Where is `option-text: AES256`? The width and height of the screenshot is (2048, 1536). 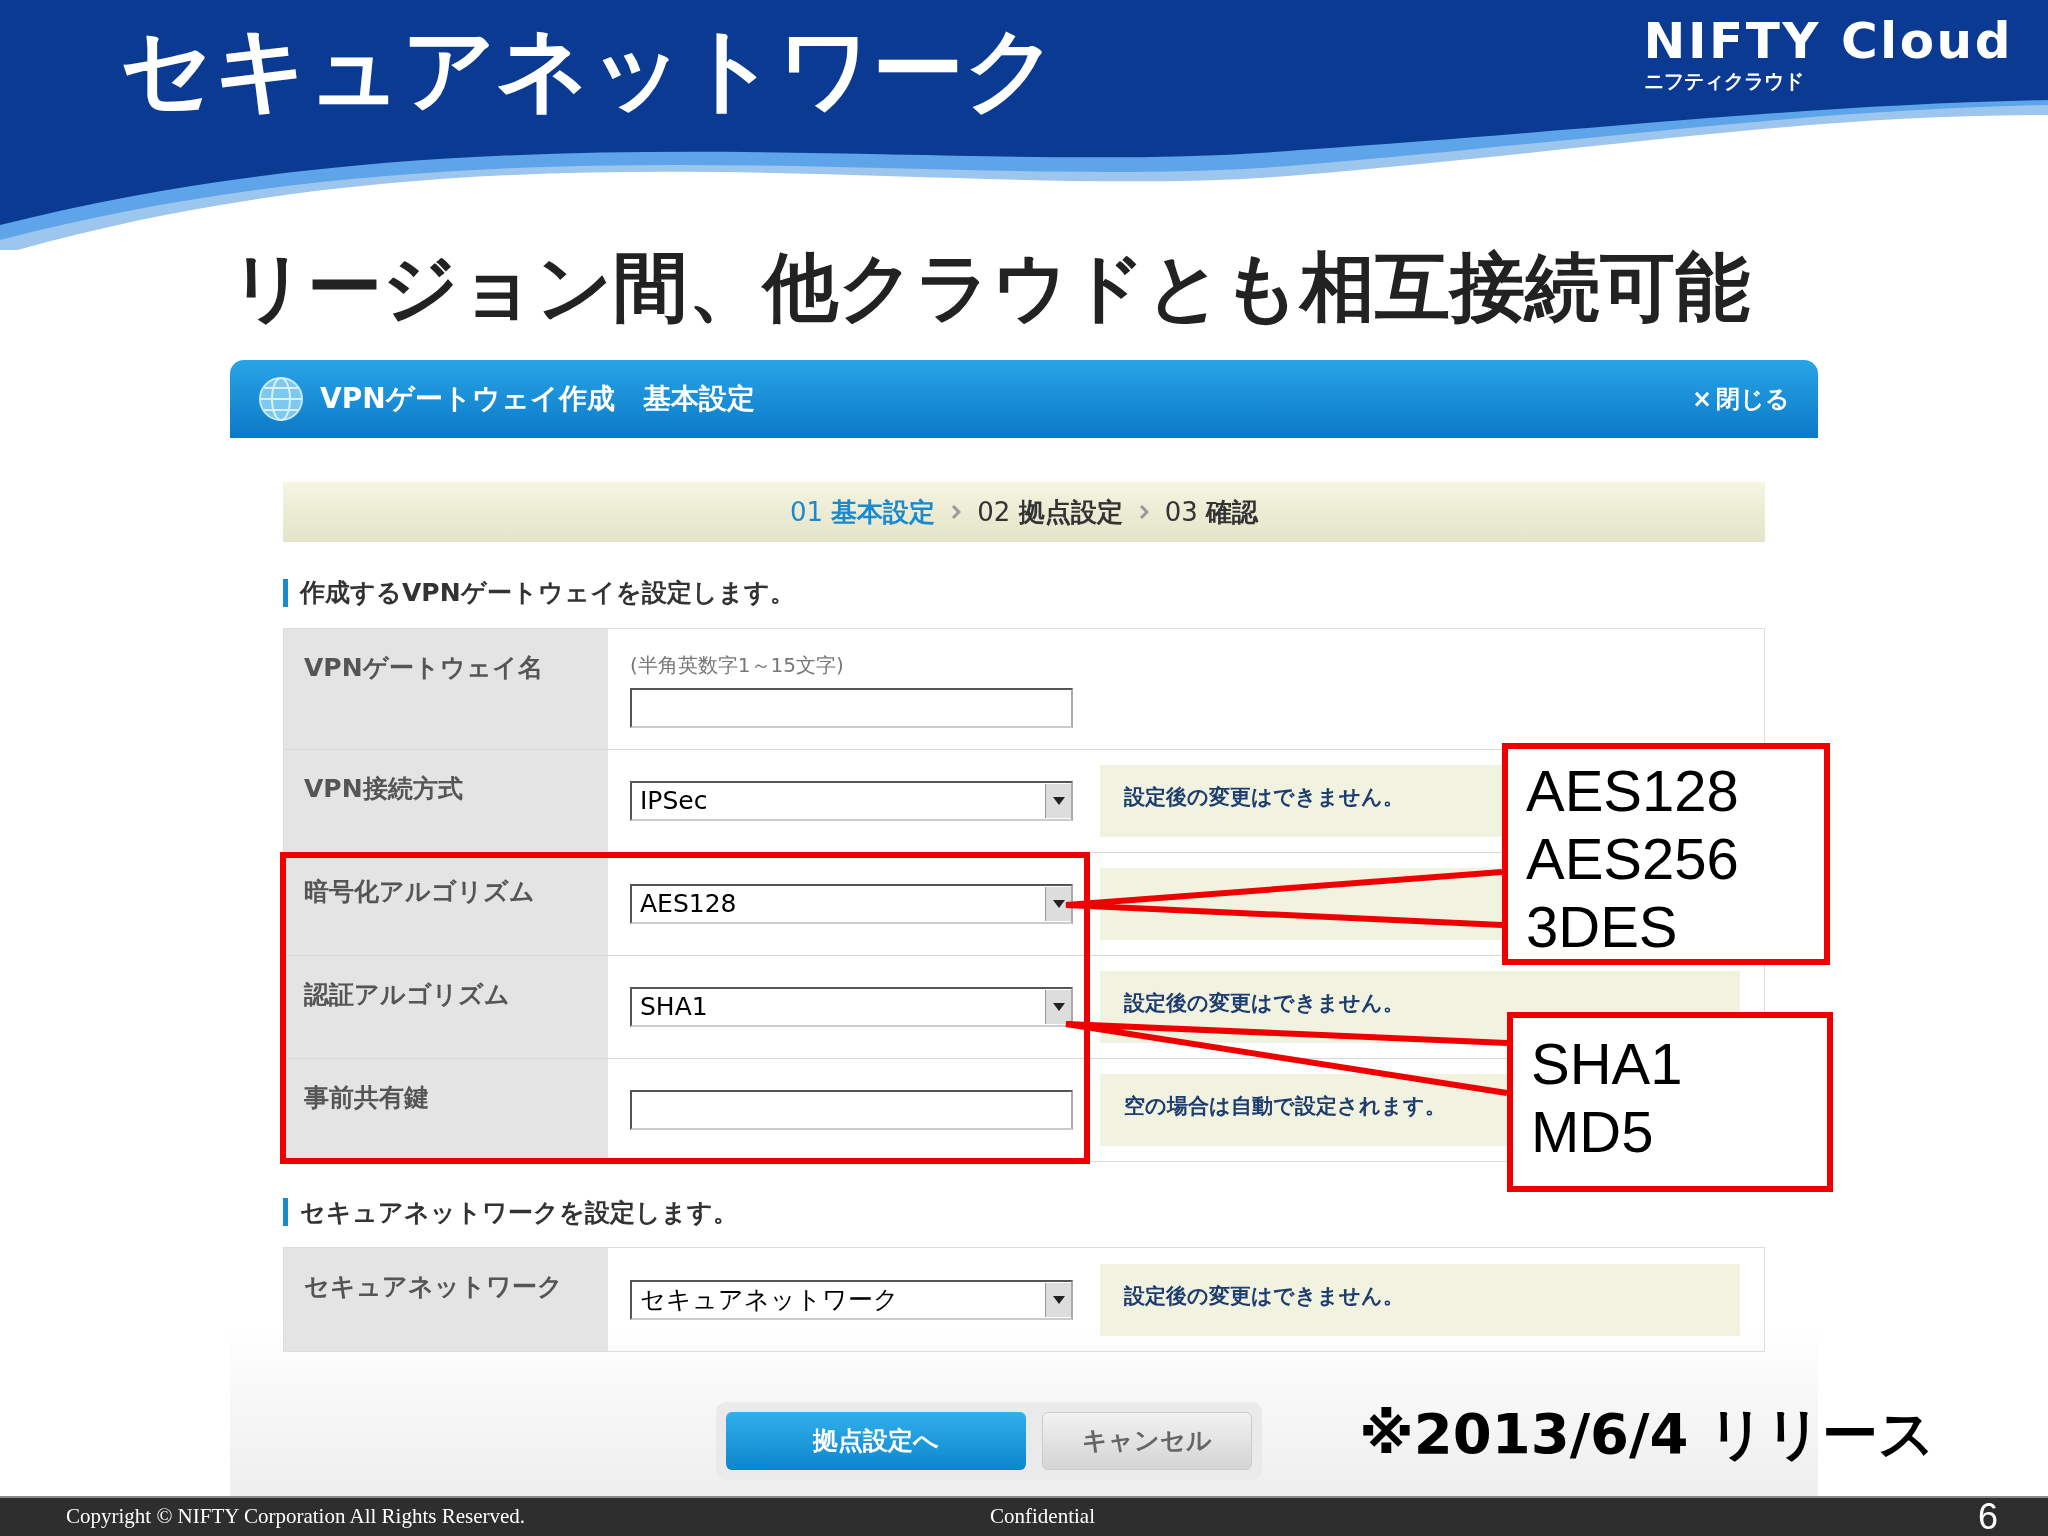
option-text: AES256 is located at coordinates (1633, 859).